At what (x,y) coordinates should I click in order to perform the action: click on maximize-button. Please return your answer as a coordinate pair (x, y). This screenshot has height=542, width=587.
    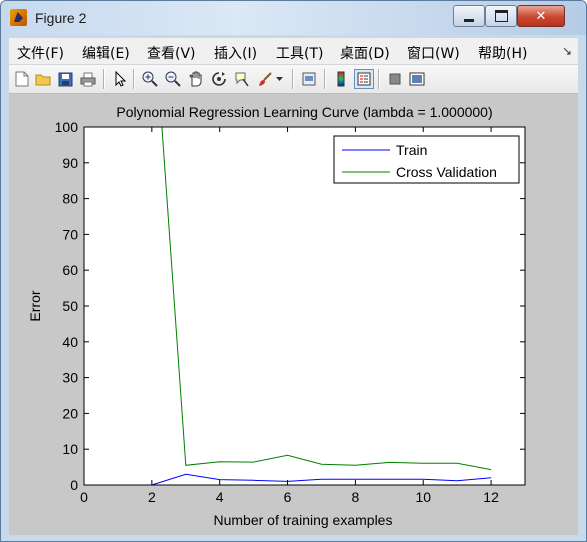
    Looking at the image, I should click on (501, 16).